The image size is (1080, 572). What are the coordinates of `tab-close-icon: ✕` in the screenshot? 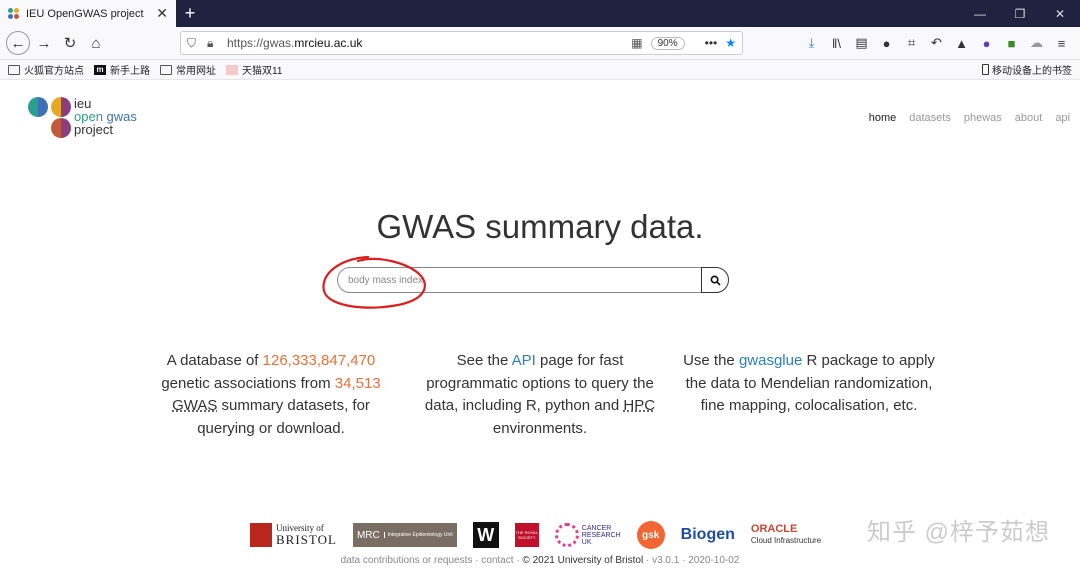 It's located at (162, 13).